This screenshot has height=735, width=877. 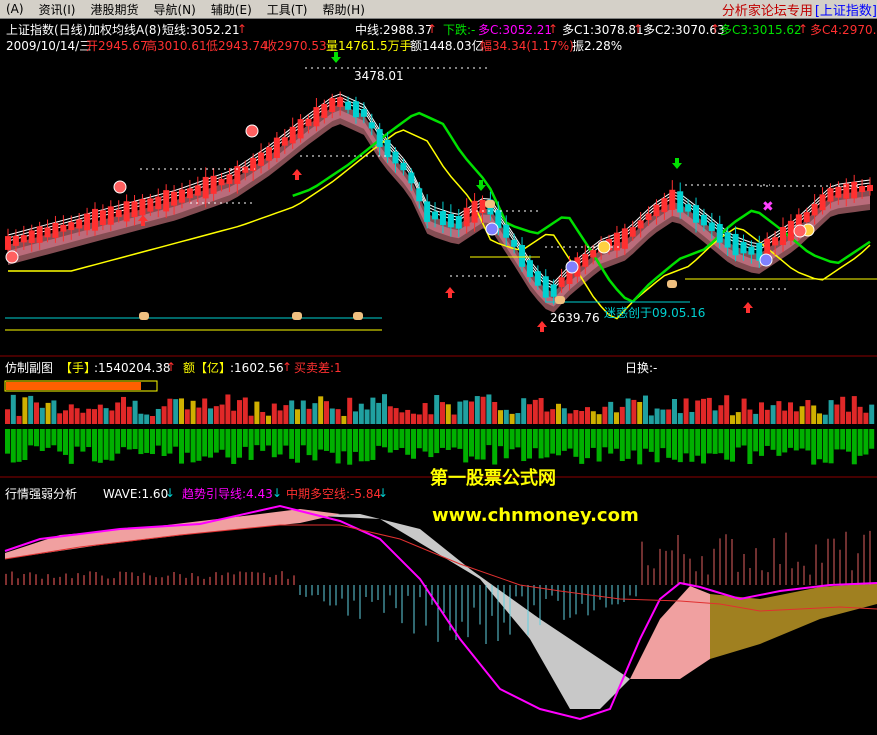 What do you see at coordinates (16, 9) in the screenshot?
I see `menu-item-a: (A)` at bounding box center [16, 9].